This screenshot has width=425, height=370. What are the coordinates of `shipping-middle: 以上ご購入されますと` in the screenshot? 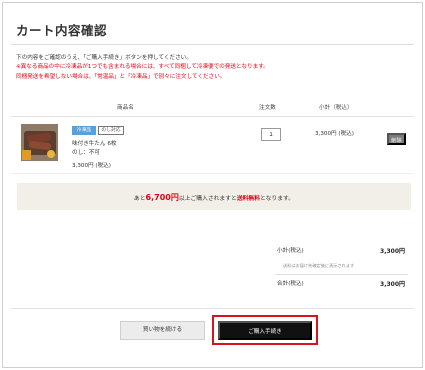 It's located at (207, 199).